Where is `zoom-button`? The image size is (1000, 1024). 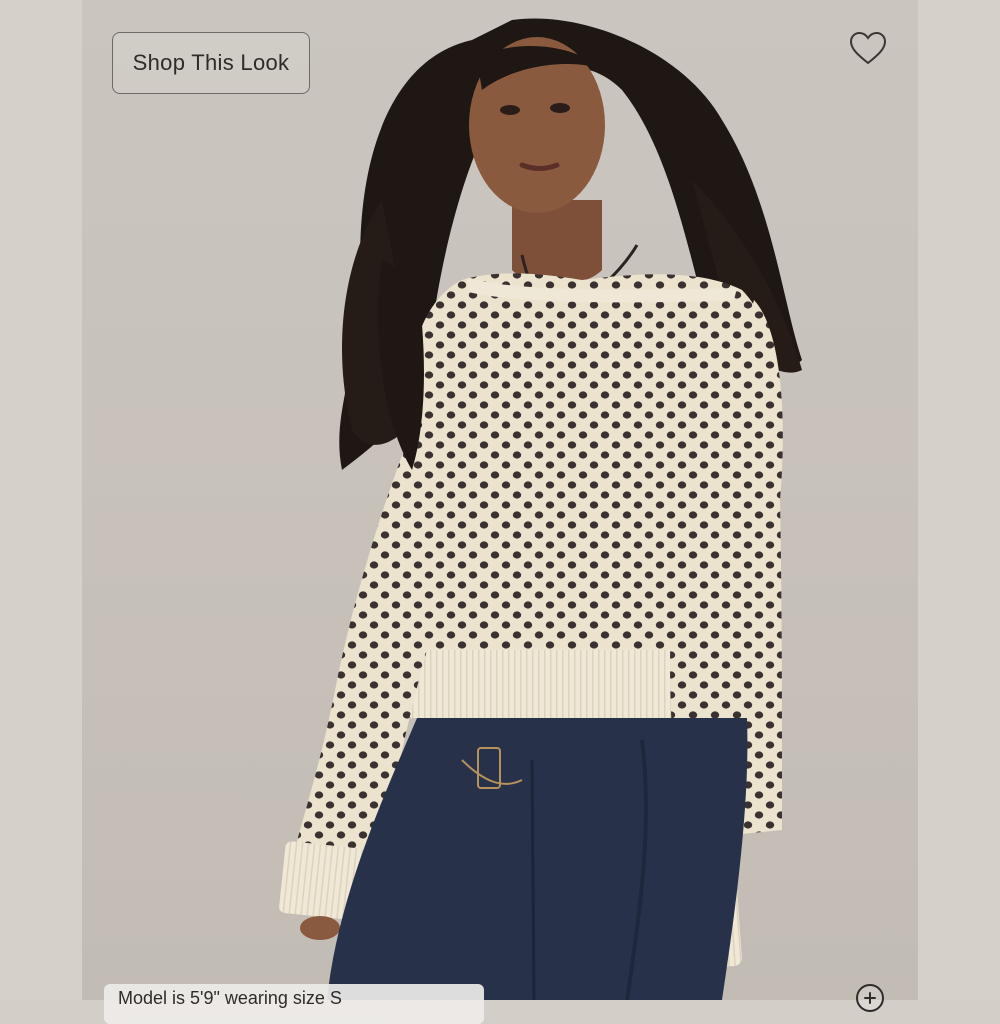 zoom-button is located at coordinates (870, 998).